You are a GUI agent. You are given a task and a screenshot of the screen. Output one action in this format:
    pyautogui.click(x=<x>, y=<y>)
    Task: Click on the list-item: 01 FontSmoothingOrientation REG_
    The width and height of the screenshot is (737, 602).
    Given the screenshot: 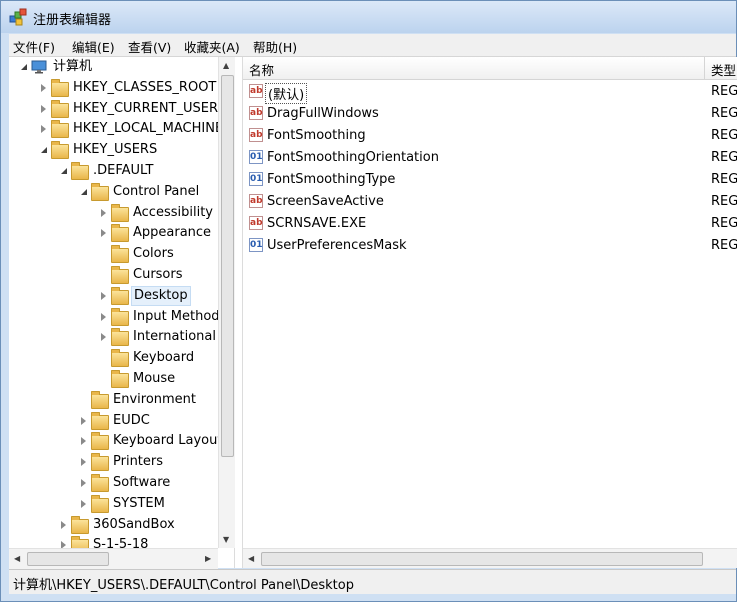 What is the action you would take?
    pyautogui.click(x=490, y=158)
    